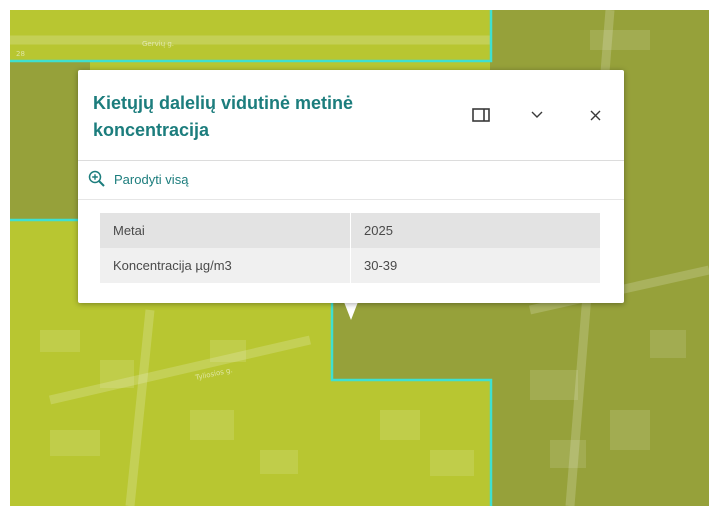  What do you see at coordinates (151, 179) in the screenshot?
I see `zoom-action-label: Parodyti visą` at bounding box center [151, 179].